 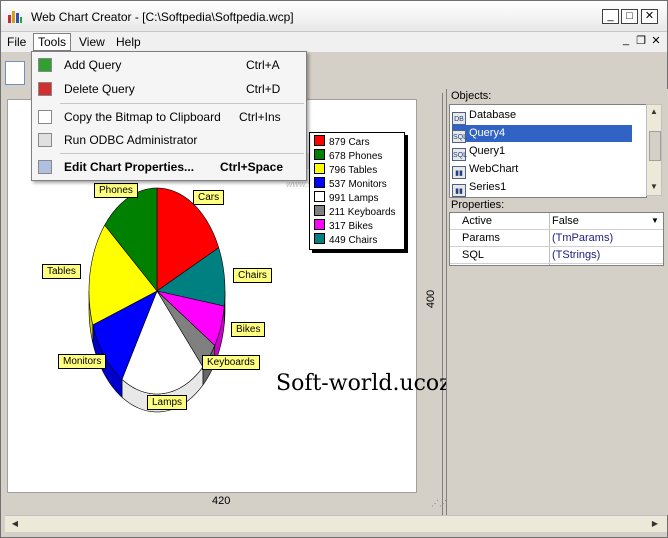 I want to click on legend-text: 796 Tables, so click(x=353, y=170).